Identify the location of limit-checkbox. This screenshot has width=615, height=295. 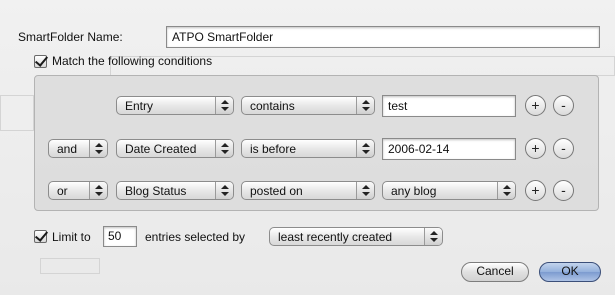
(40, 236).